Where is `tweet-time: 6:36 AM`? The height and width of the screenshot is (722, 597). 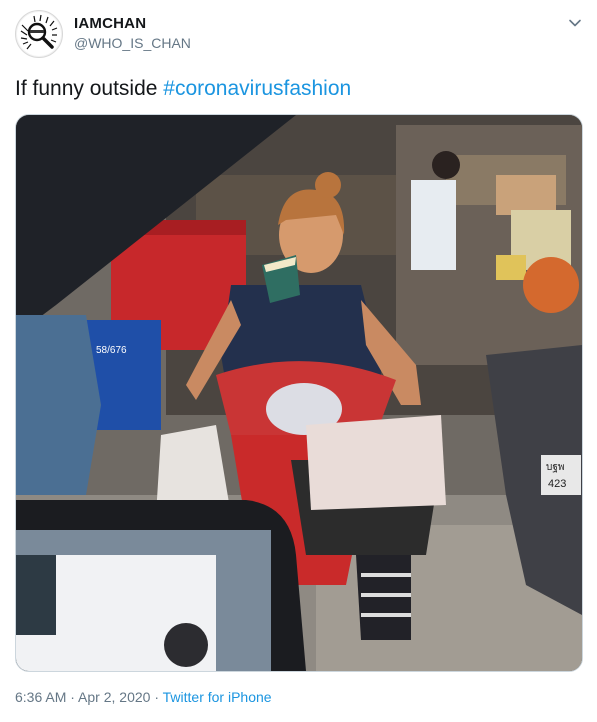 tweet-time: 6:36 AM is located at coordinates (40, 697).